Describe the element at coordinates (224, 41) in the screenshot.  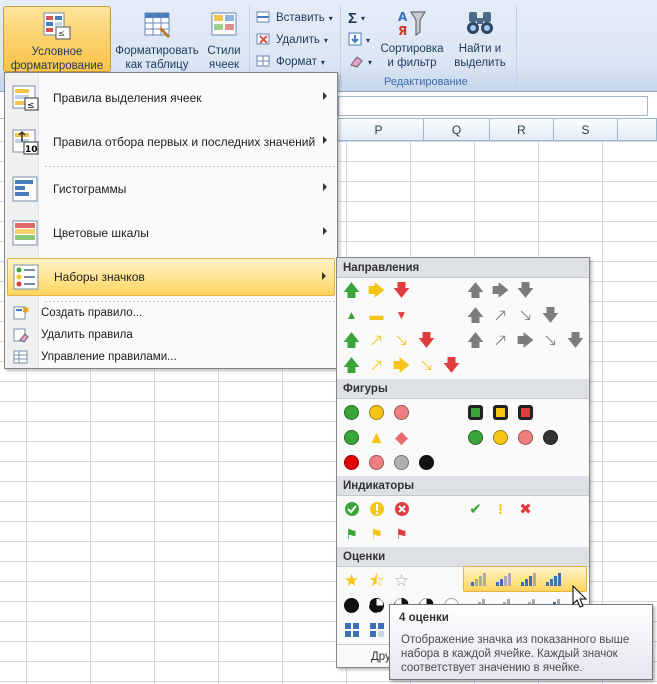
I see `cell-styles-button: Стили ячеек` at that location.